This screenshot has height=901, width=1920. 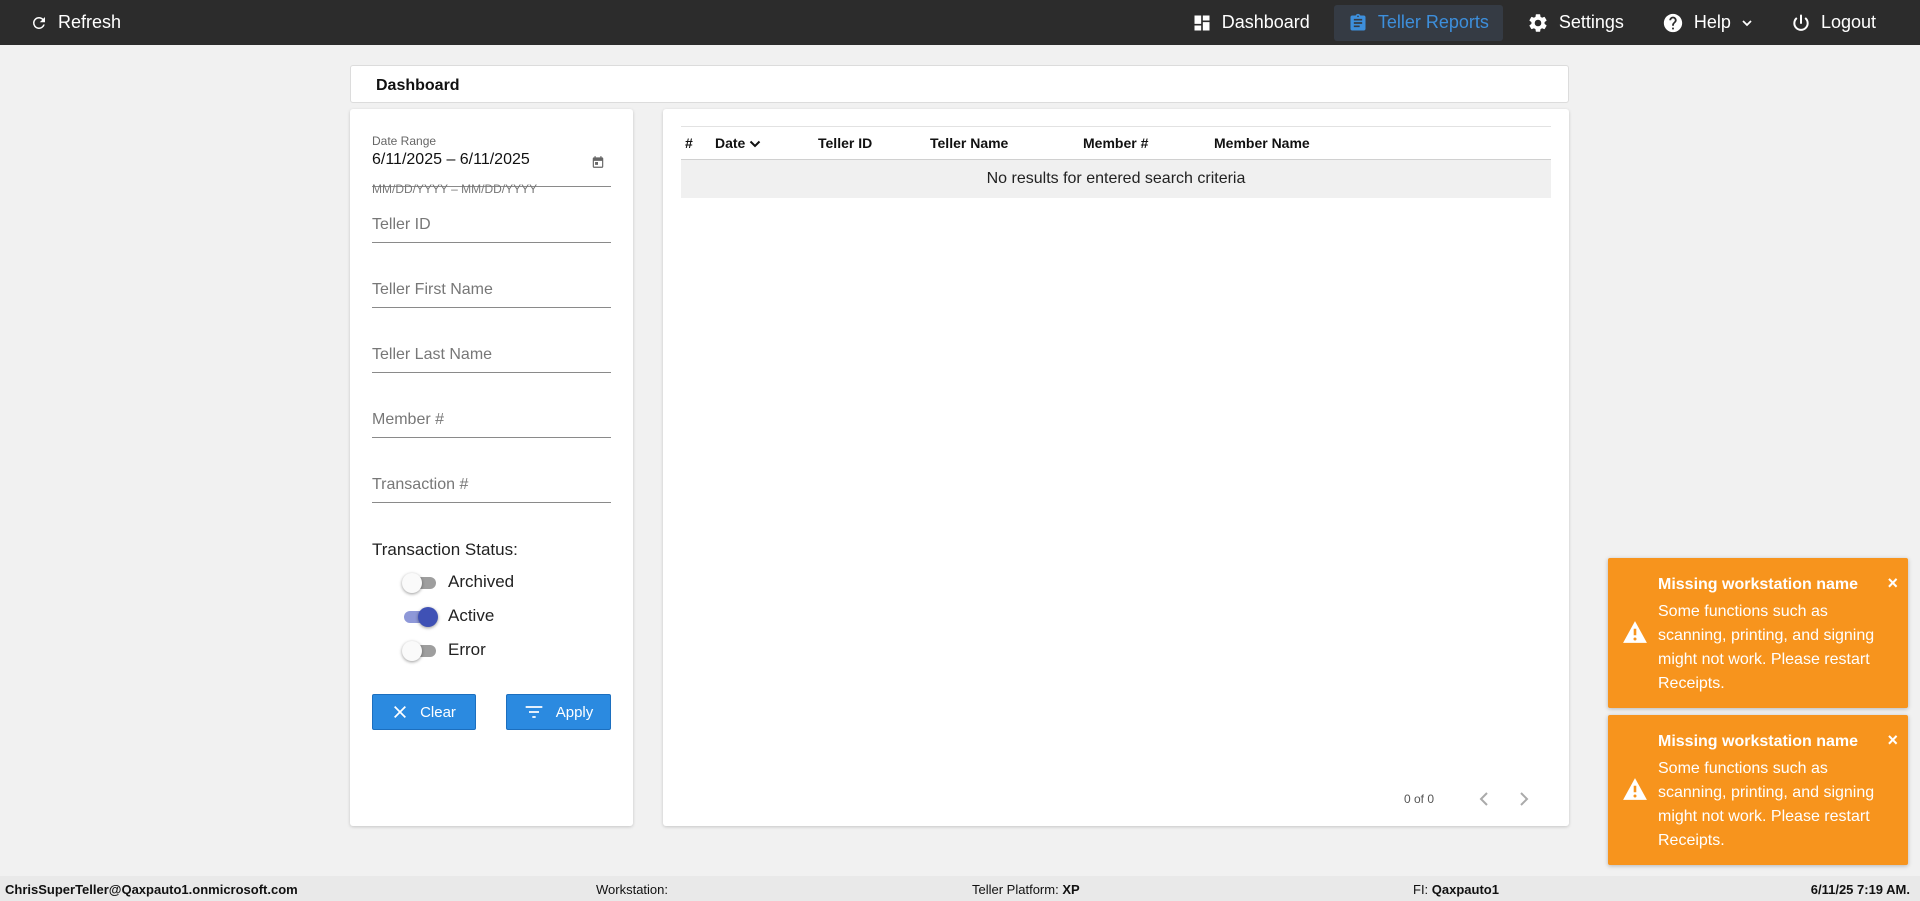 I want to click on column-header-teller-id: Teller ID, so click(x=845, y=143).